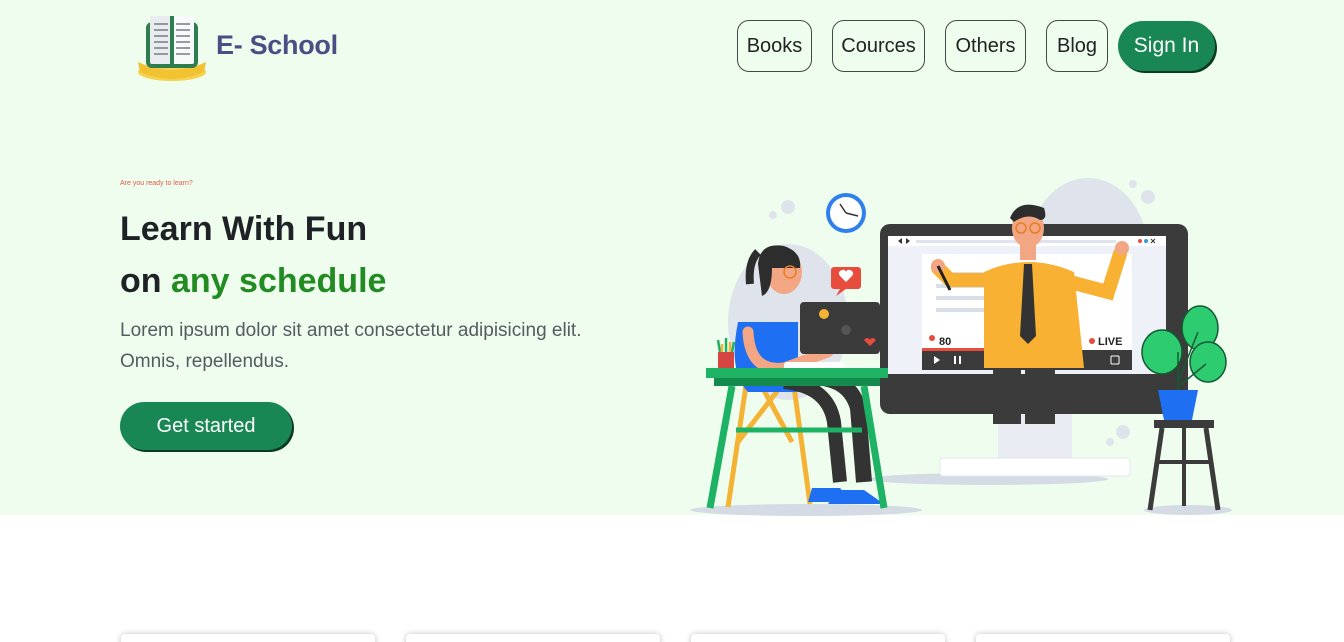 Image resolution: width=1344 pixels, height=642 pixels. What do you see at coordinates (1077, 46) in the screenshot?
I see `nav-blog-button: Blog` at bounding box center [1077, 46].